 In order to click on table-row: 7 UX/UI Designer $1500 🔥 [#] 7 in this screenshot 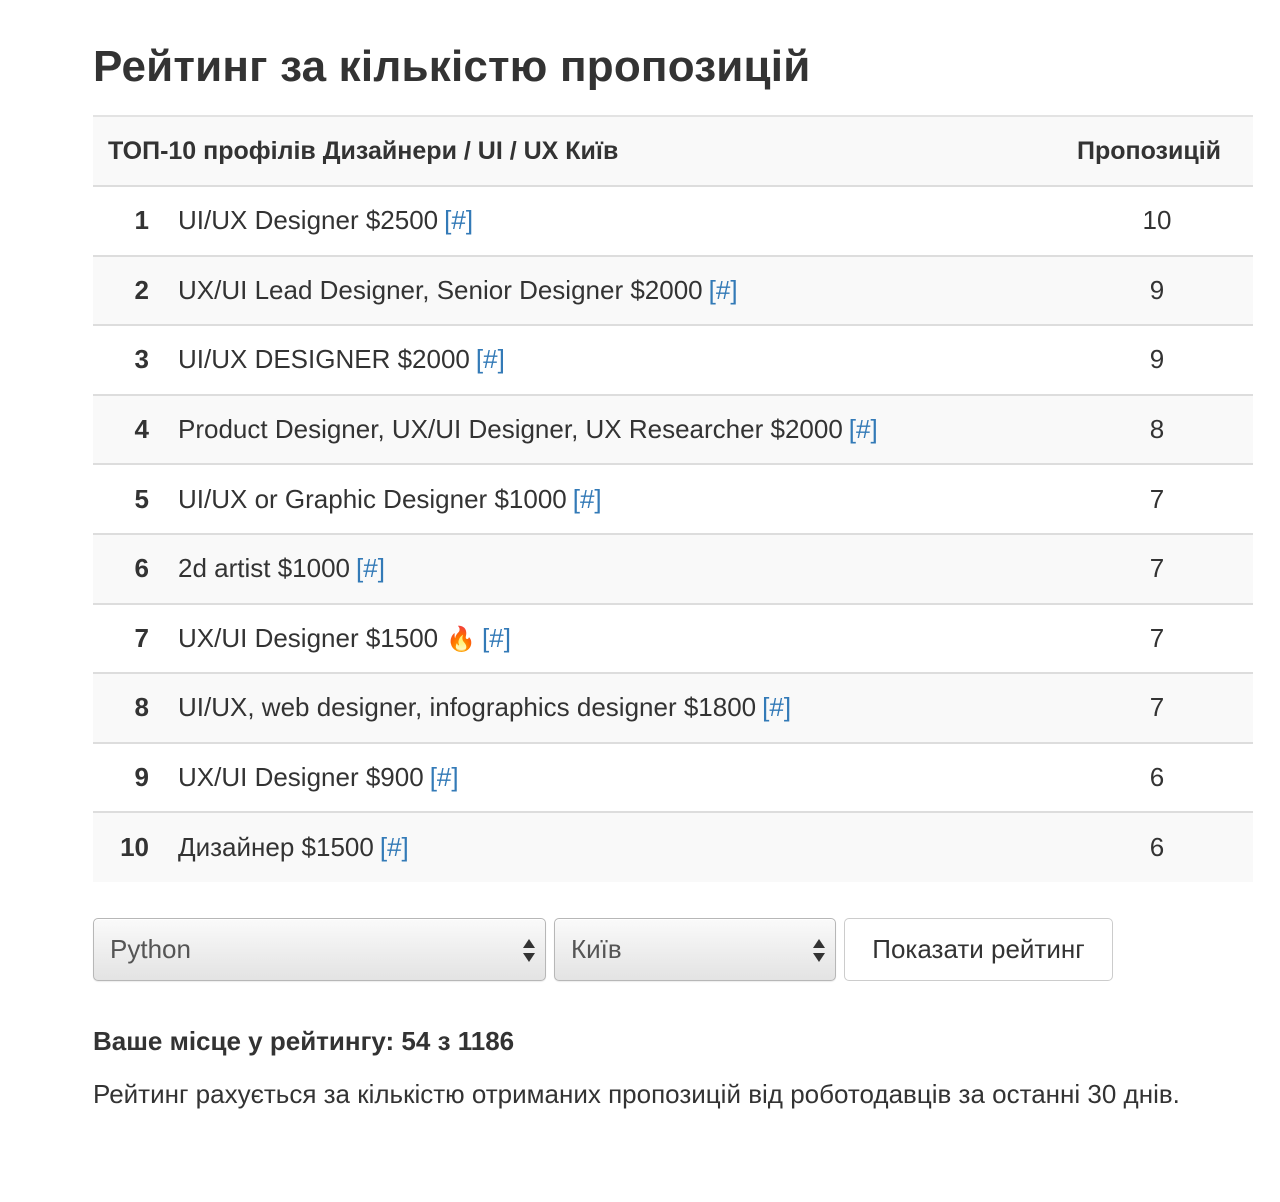, I will do `click(673, 638)`.